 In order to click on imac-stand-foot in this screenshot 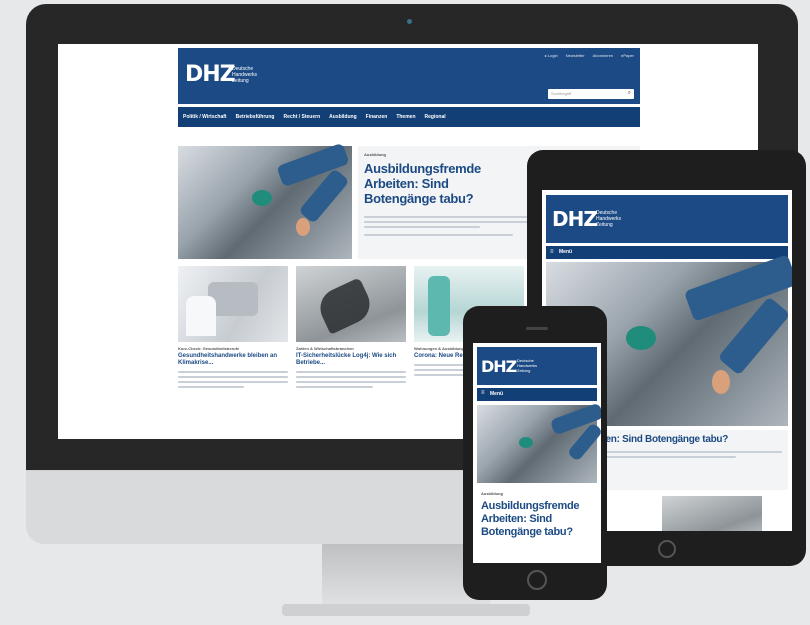, I will do `click(406, 610)`.